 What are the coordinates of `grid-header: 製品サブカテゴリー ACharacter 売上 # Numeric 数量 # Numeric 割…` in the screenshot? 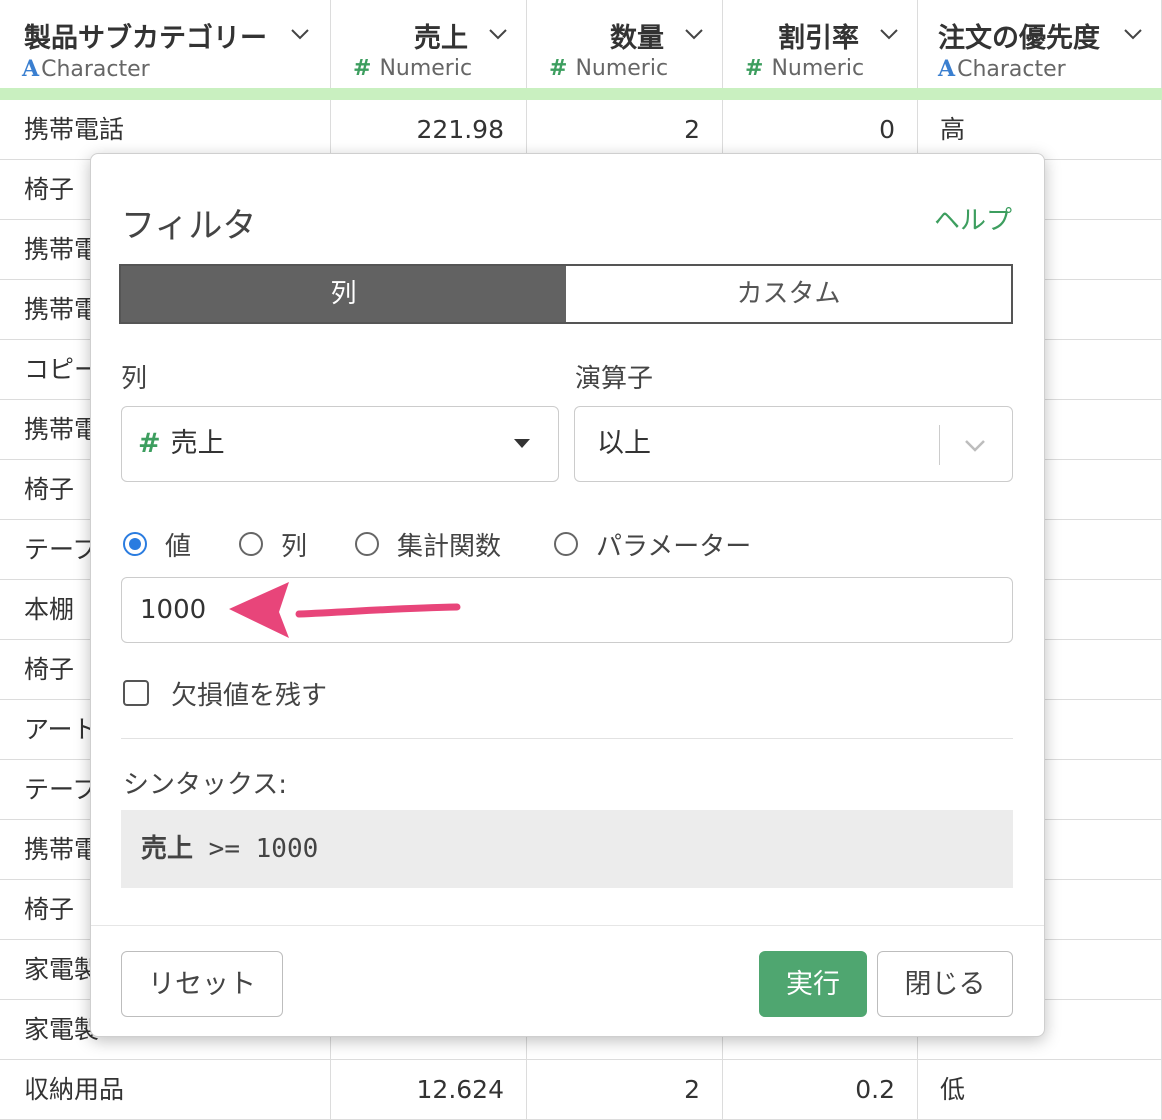 It's located at (581, 44).